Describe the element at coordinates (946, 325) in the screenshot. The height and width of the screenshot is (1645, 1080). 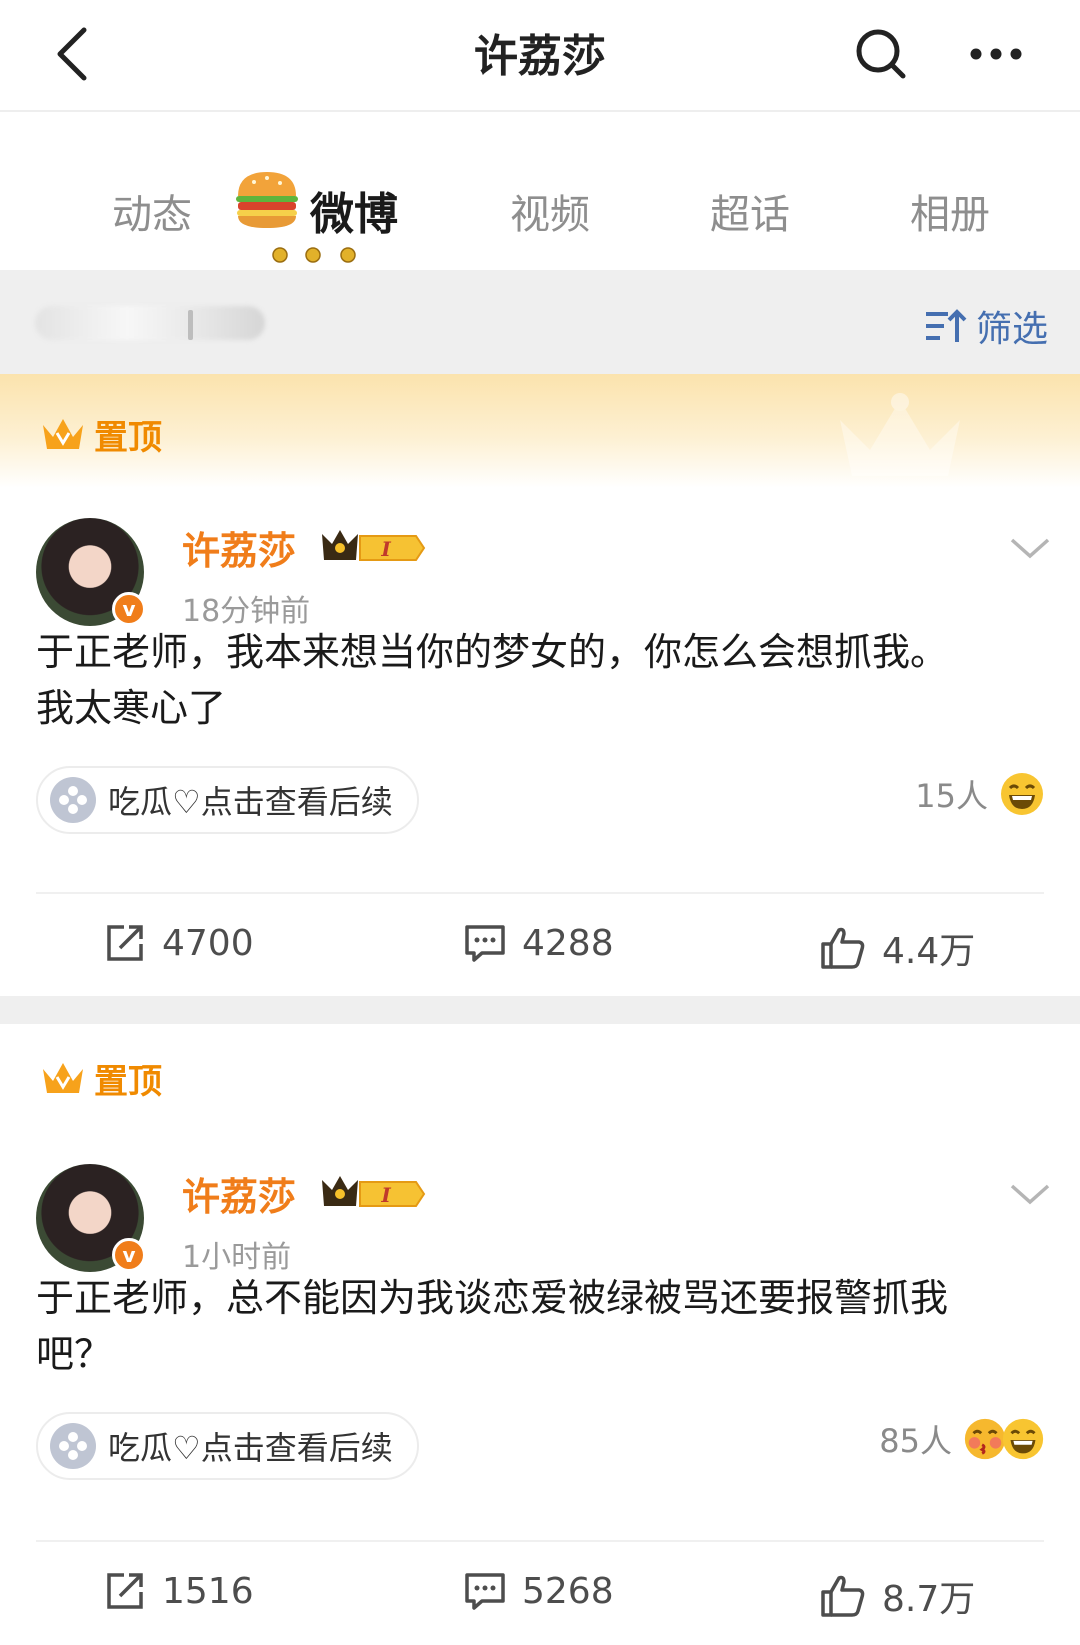
I see `filter-icon` at that location.